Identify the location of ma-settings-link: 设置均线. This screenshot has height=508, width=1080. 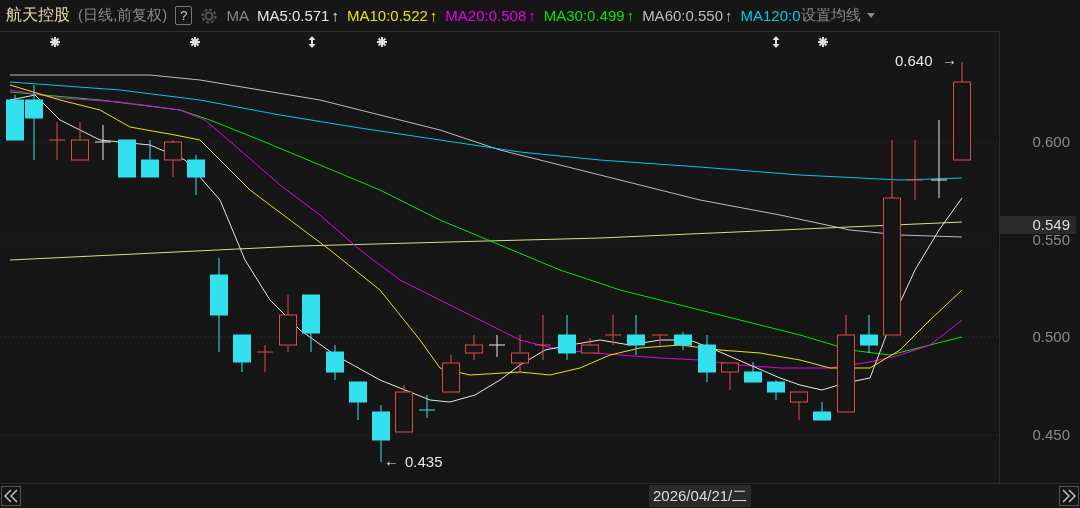
(830, 15).